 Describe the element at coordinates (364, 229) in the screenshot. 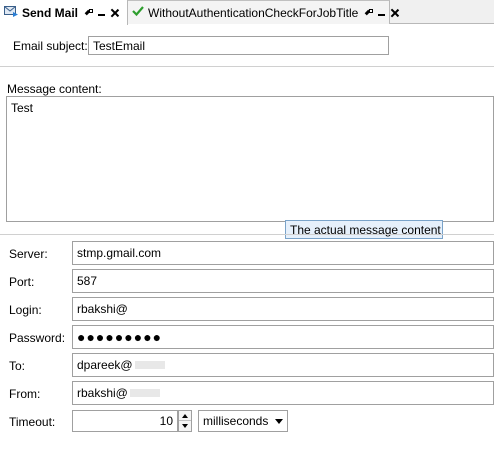

I see `message-tooltip: The actual message content` at that location.